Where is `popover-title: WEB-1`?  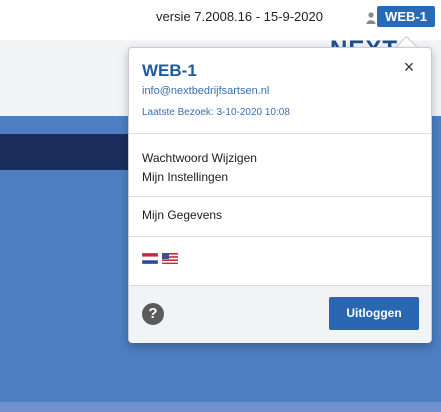 popover-title: WEB-1 is located at coordinates (169, 70).